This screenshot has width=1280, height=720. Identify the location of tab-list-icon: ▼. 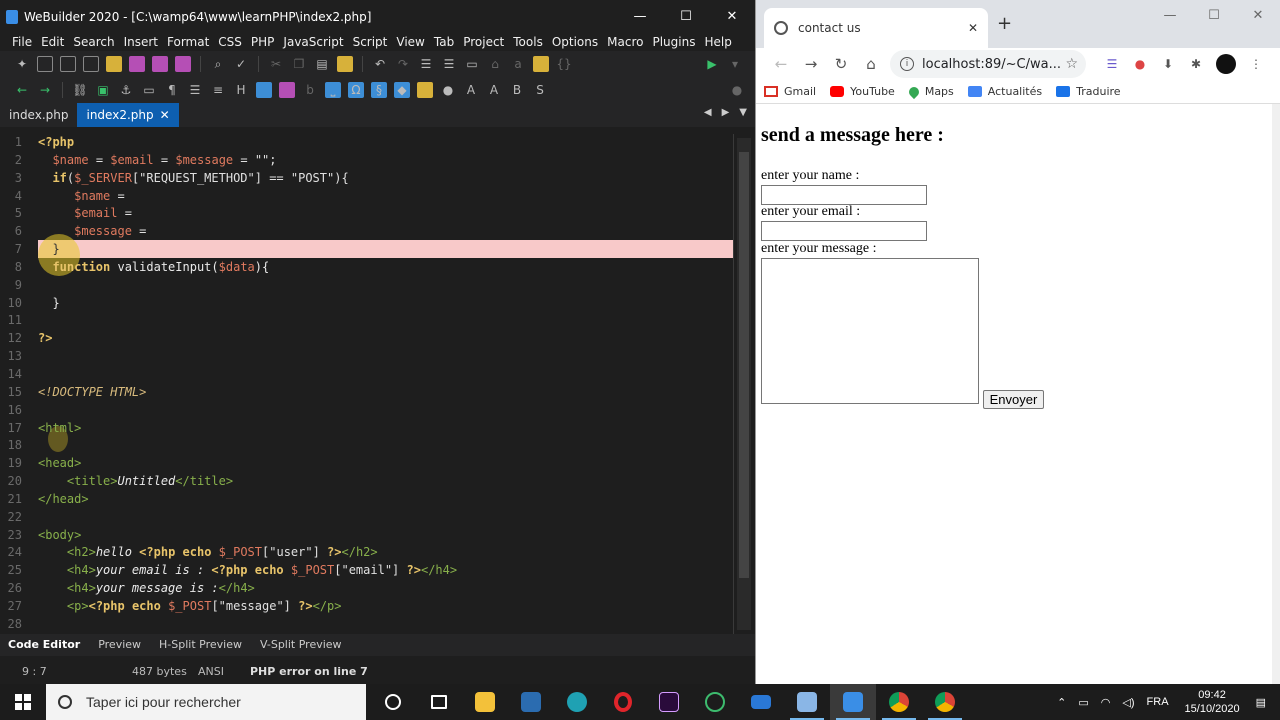
(743, 112).